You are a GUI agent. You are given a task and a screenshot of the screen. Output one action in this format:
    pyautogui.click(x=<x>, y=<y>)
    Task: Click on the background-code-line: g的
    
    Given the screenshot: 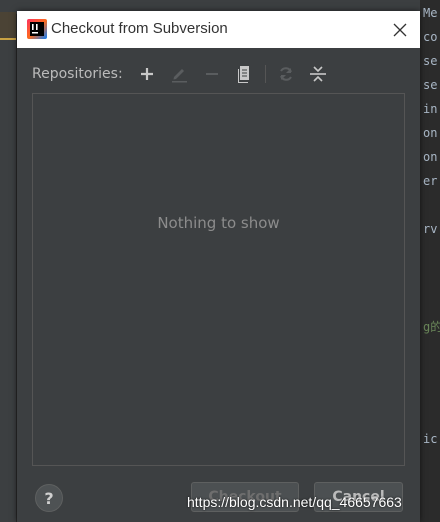 What is the action you would take?
    pyautogui.click(x=431, y=327)
    